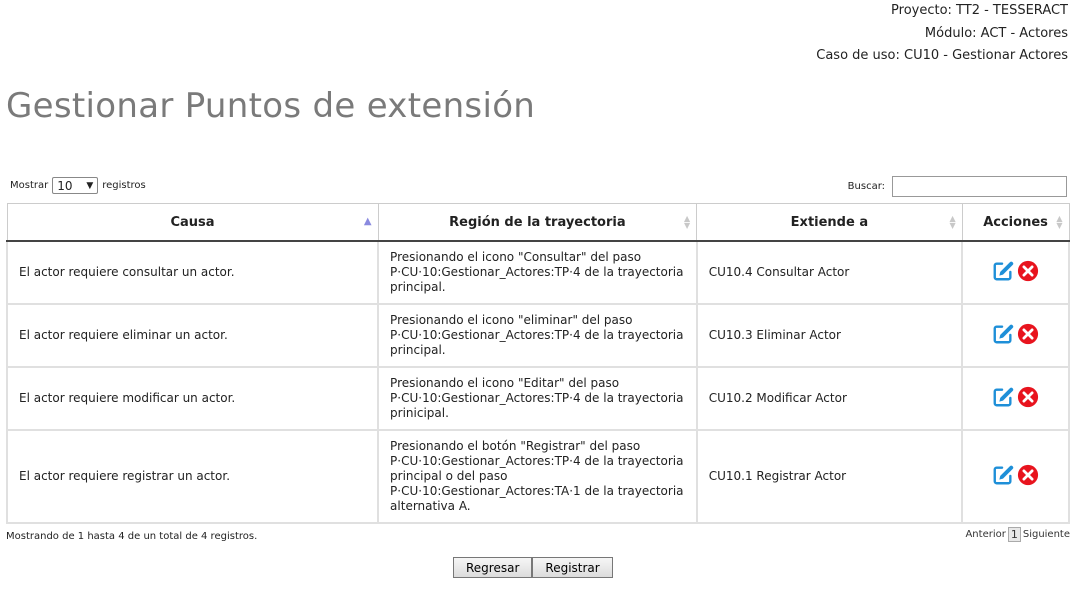 Image resolution: width=1072 pixels, height=589 pixels. I want to click on column-header-label: Región de la trayectoria, so click(537, 222).